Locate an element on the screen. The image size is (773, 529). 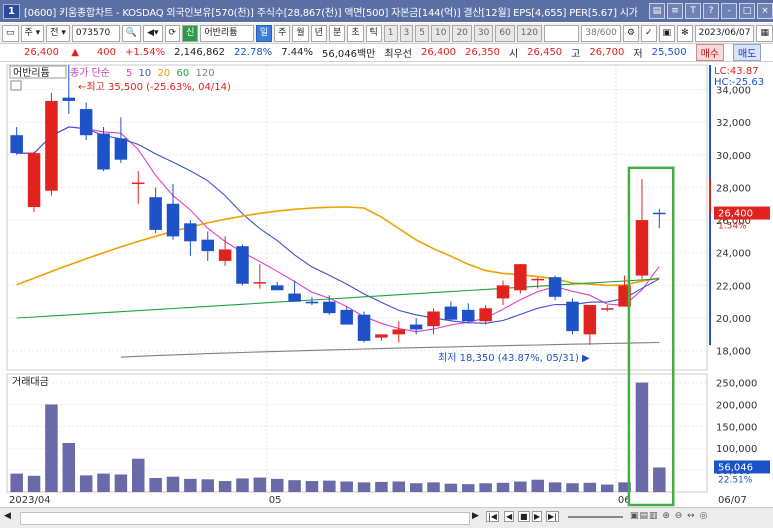
minute-5: 5 is located at coordinates (422, 33).